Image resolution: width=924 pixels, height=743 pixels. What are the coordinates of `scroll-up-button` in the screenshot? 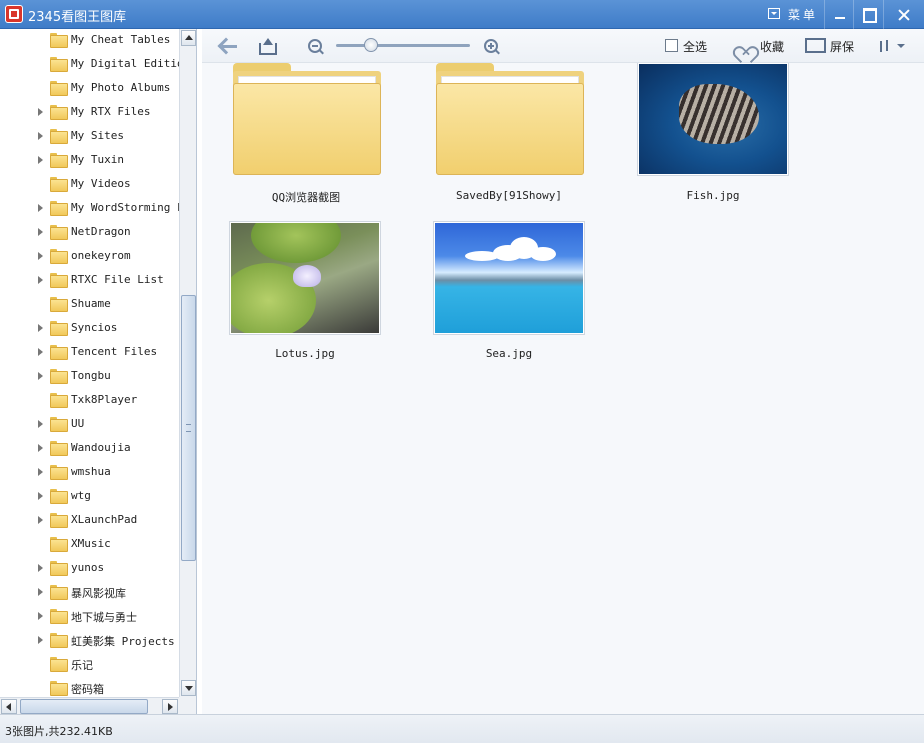 It's located at (188, 38).